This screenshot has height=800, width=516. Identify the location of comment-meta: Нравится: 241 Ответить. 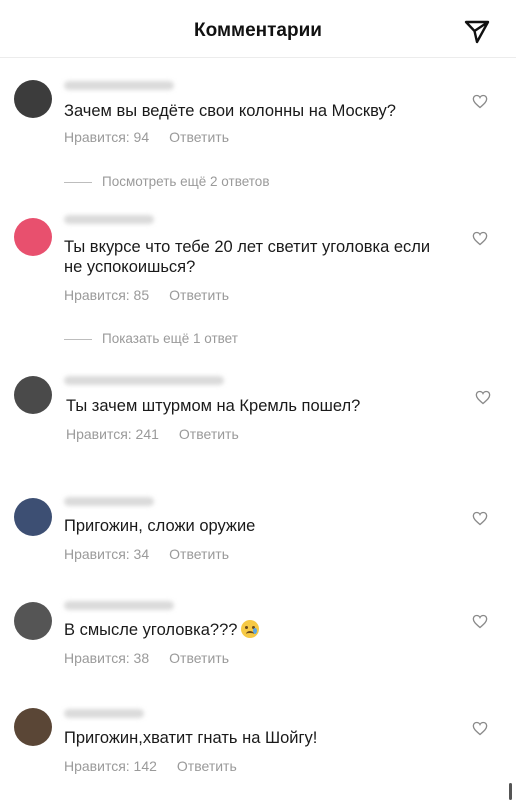
(152, 434).